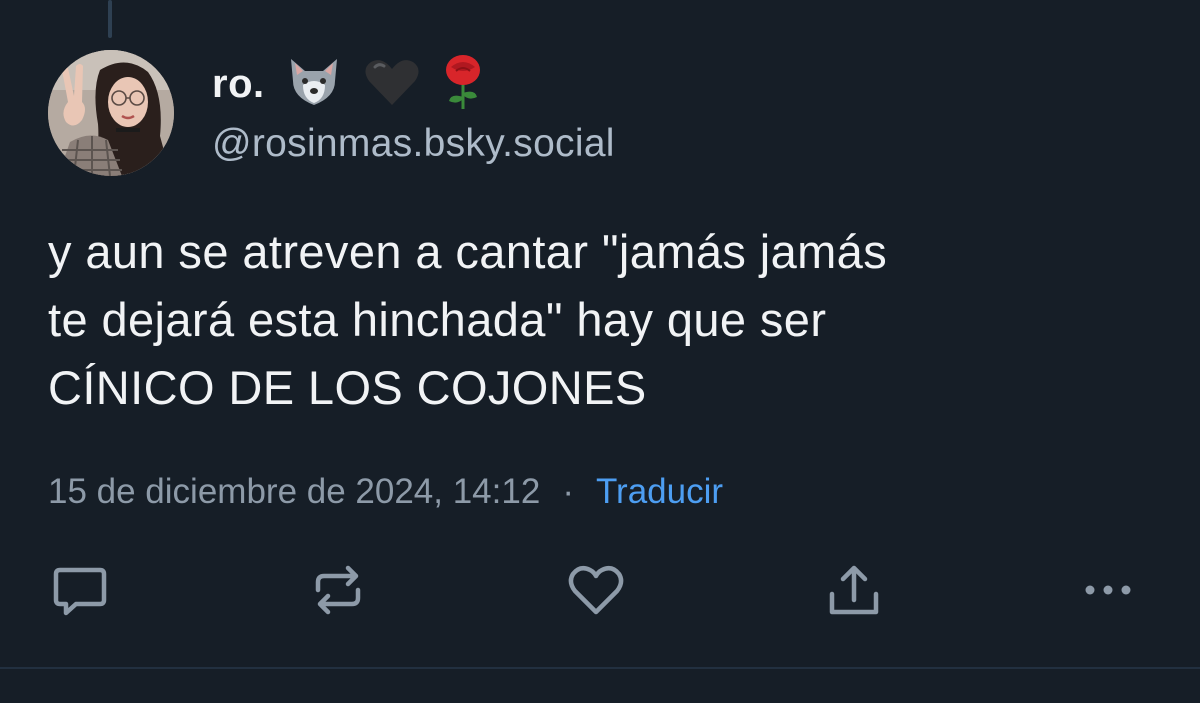 The image size is (1200, 703). I want to click on like-icon, so click(596, 592).